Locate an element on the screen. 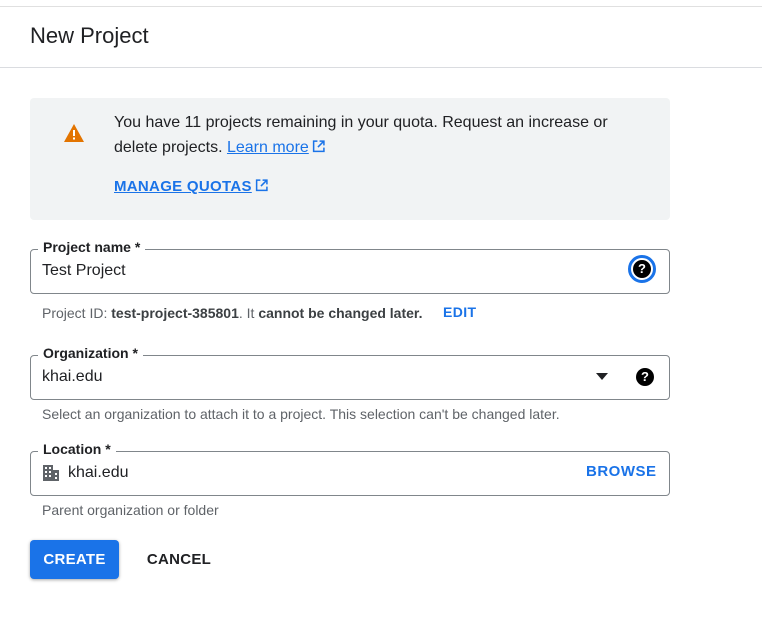  browse-button: BROWSE is located at coordinates (621, 471).